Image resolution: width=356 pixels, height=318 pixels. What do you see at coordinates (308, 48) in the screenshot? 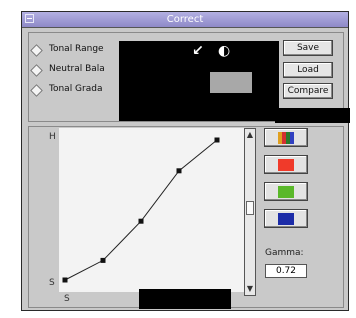
I see `save-button: Save` at bounding box center [308, 48].